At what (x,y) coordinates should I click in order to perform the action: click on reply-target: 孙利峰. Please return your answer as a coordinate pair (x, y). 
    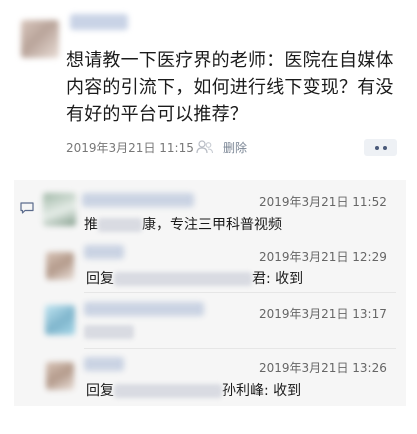
    Looking at the image, I should click on (243, 391).